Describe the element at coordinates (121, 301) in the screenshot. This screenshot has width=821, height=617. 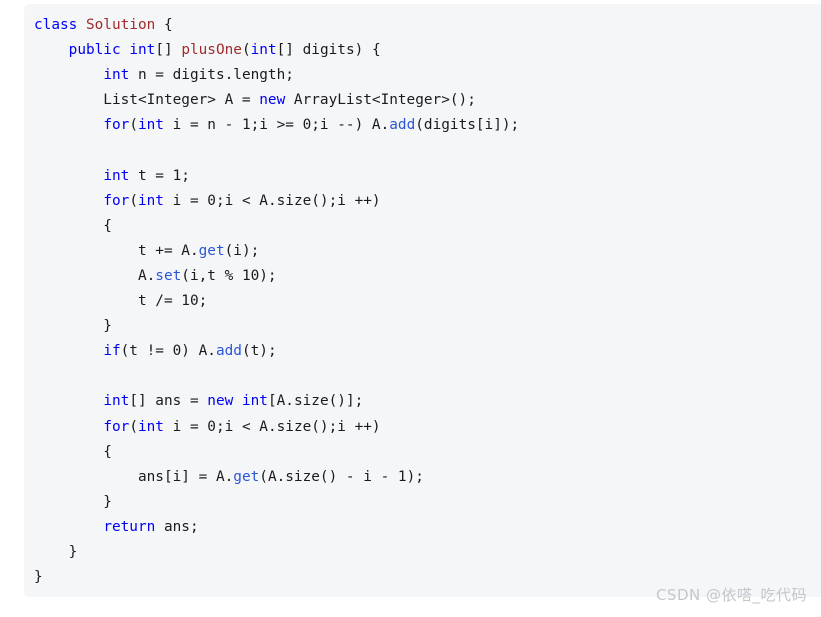
I see `code-token: t /= 10;` at that location.